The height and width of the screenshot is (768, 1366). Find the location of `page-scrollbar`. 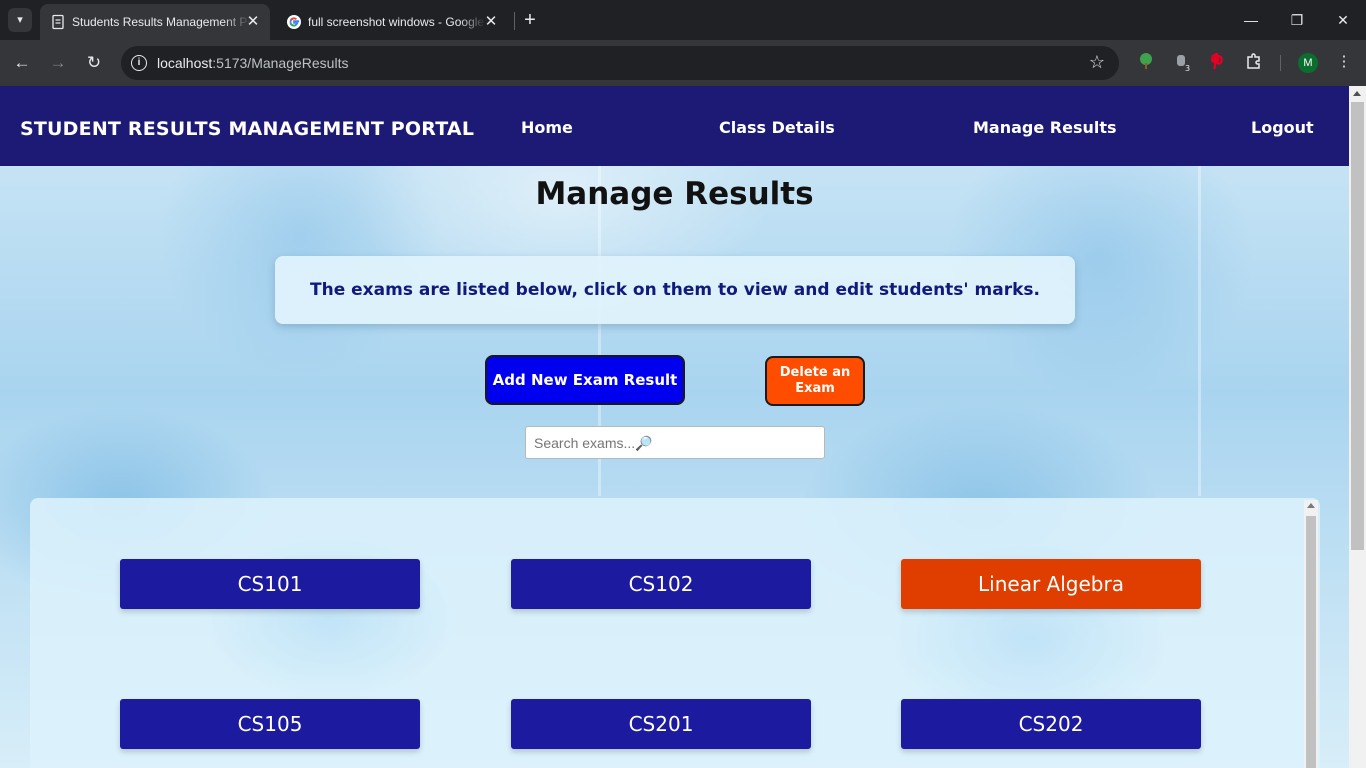

page-scrollbar is located at coordinates (1357, 427).